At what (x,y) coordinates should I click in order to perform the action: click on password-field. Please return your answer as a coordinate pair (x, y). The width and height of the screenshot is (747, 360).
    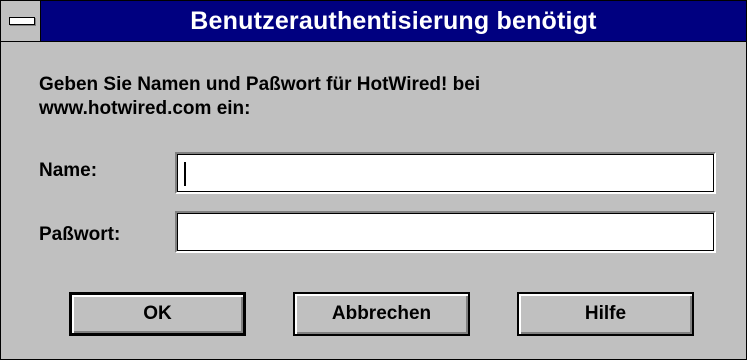
    Looking at the image, I should click on (445, 232).